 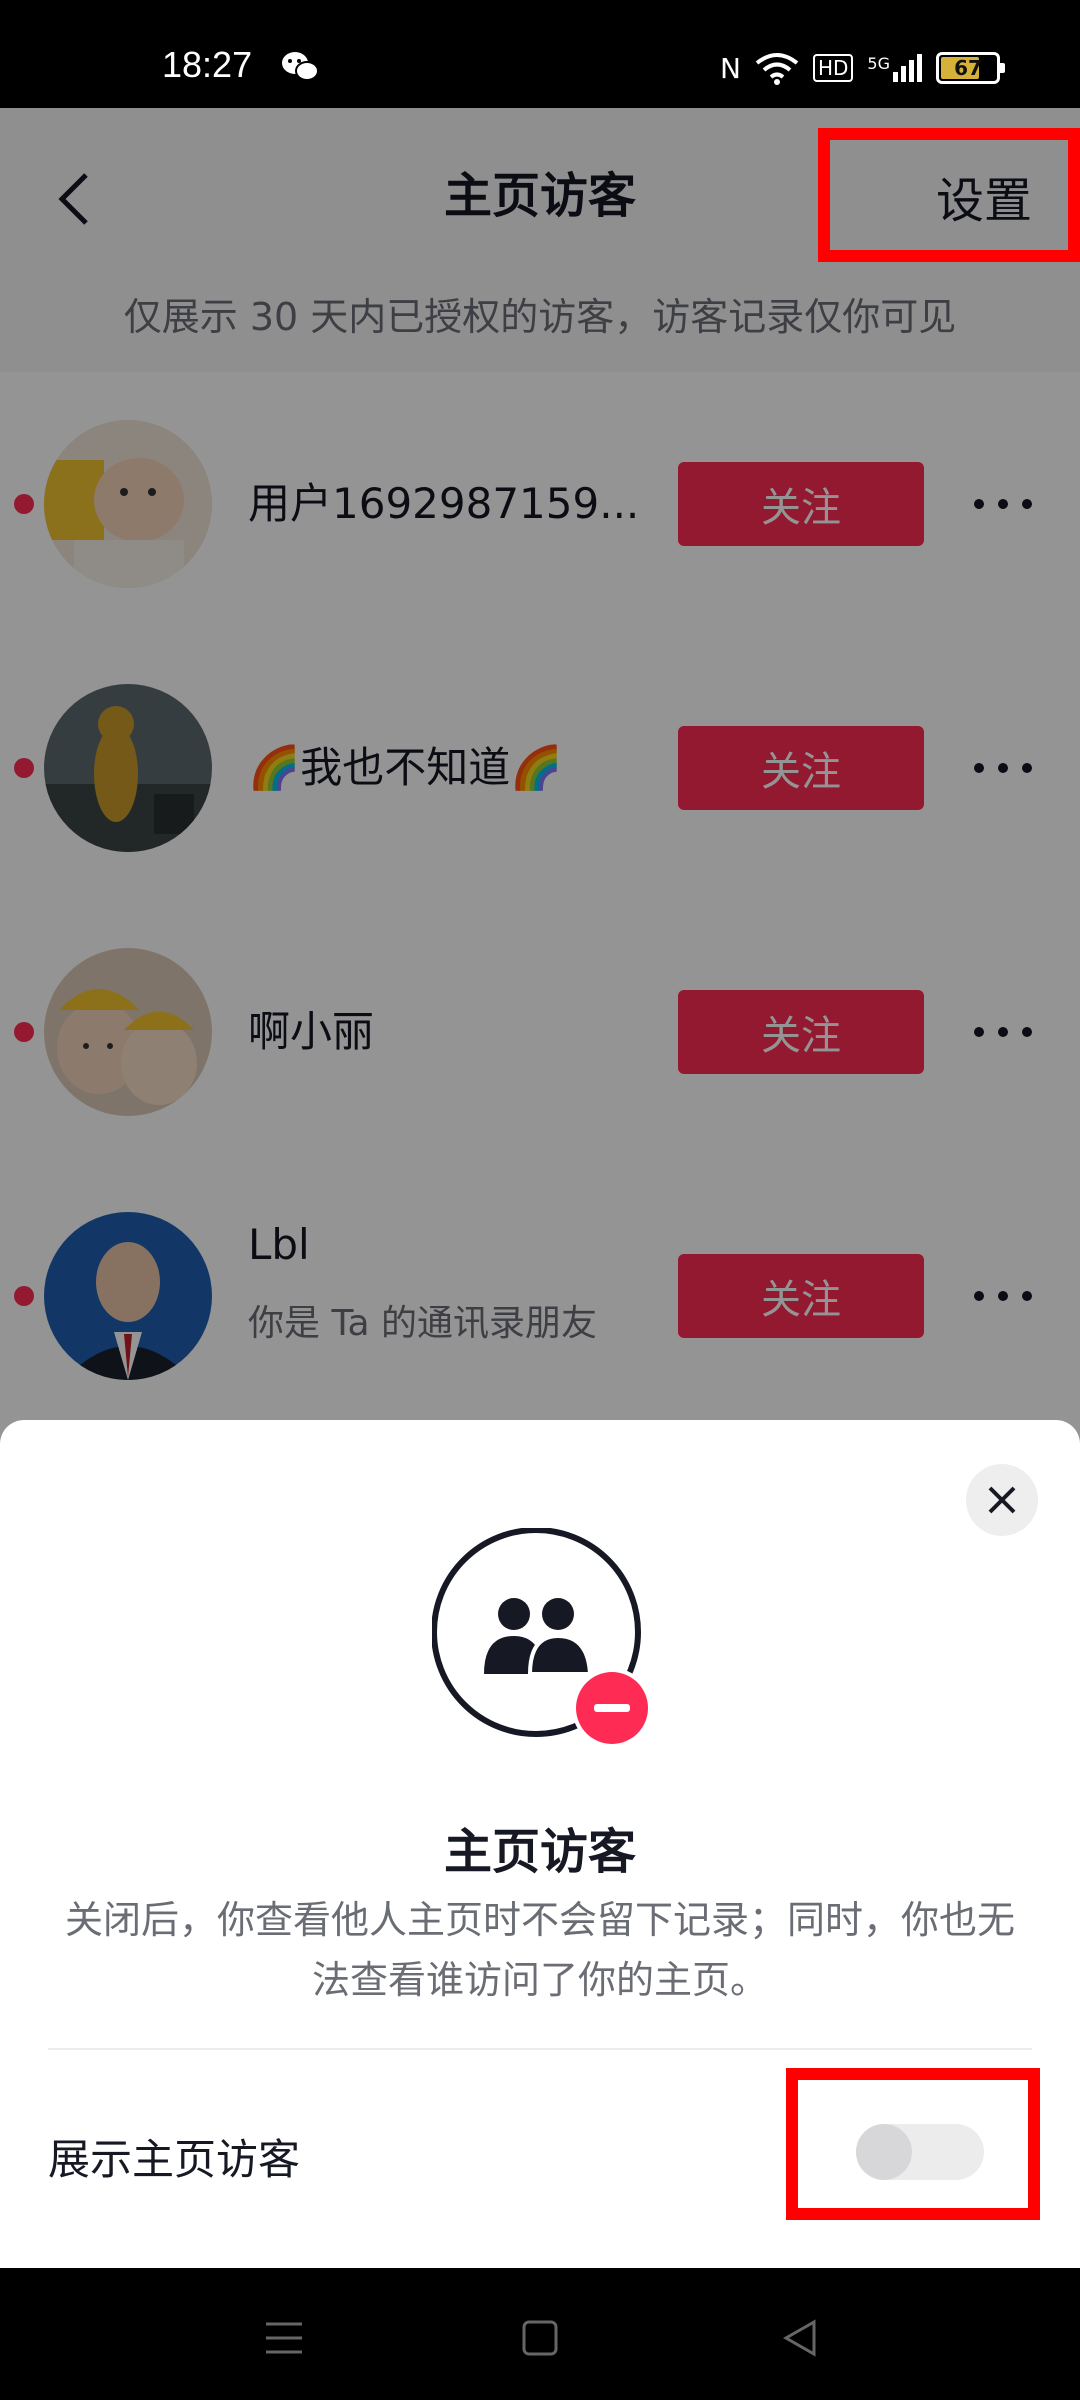 What do you see at coordinates (777, 69) in the screenshot?
I see `wifi-icon` at bounding box center [777, 69].